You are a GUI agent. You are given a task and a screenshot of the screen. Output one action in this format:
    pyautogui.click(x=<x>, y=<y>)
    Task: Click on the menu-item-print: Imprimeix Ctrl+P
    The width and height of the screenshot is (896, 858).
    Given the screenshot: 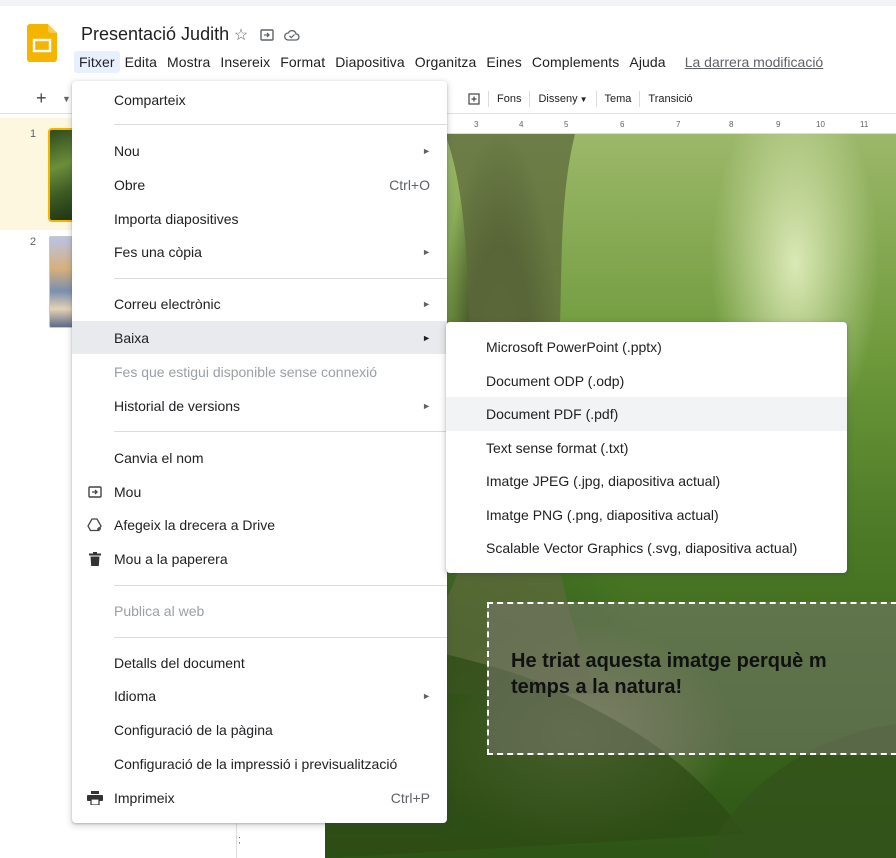 What is the action you would take?
    pyautogui.click(x=259, y=797)
    